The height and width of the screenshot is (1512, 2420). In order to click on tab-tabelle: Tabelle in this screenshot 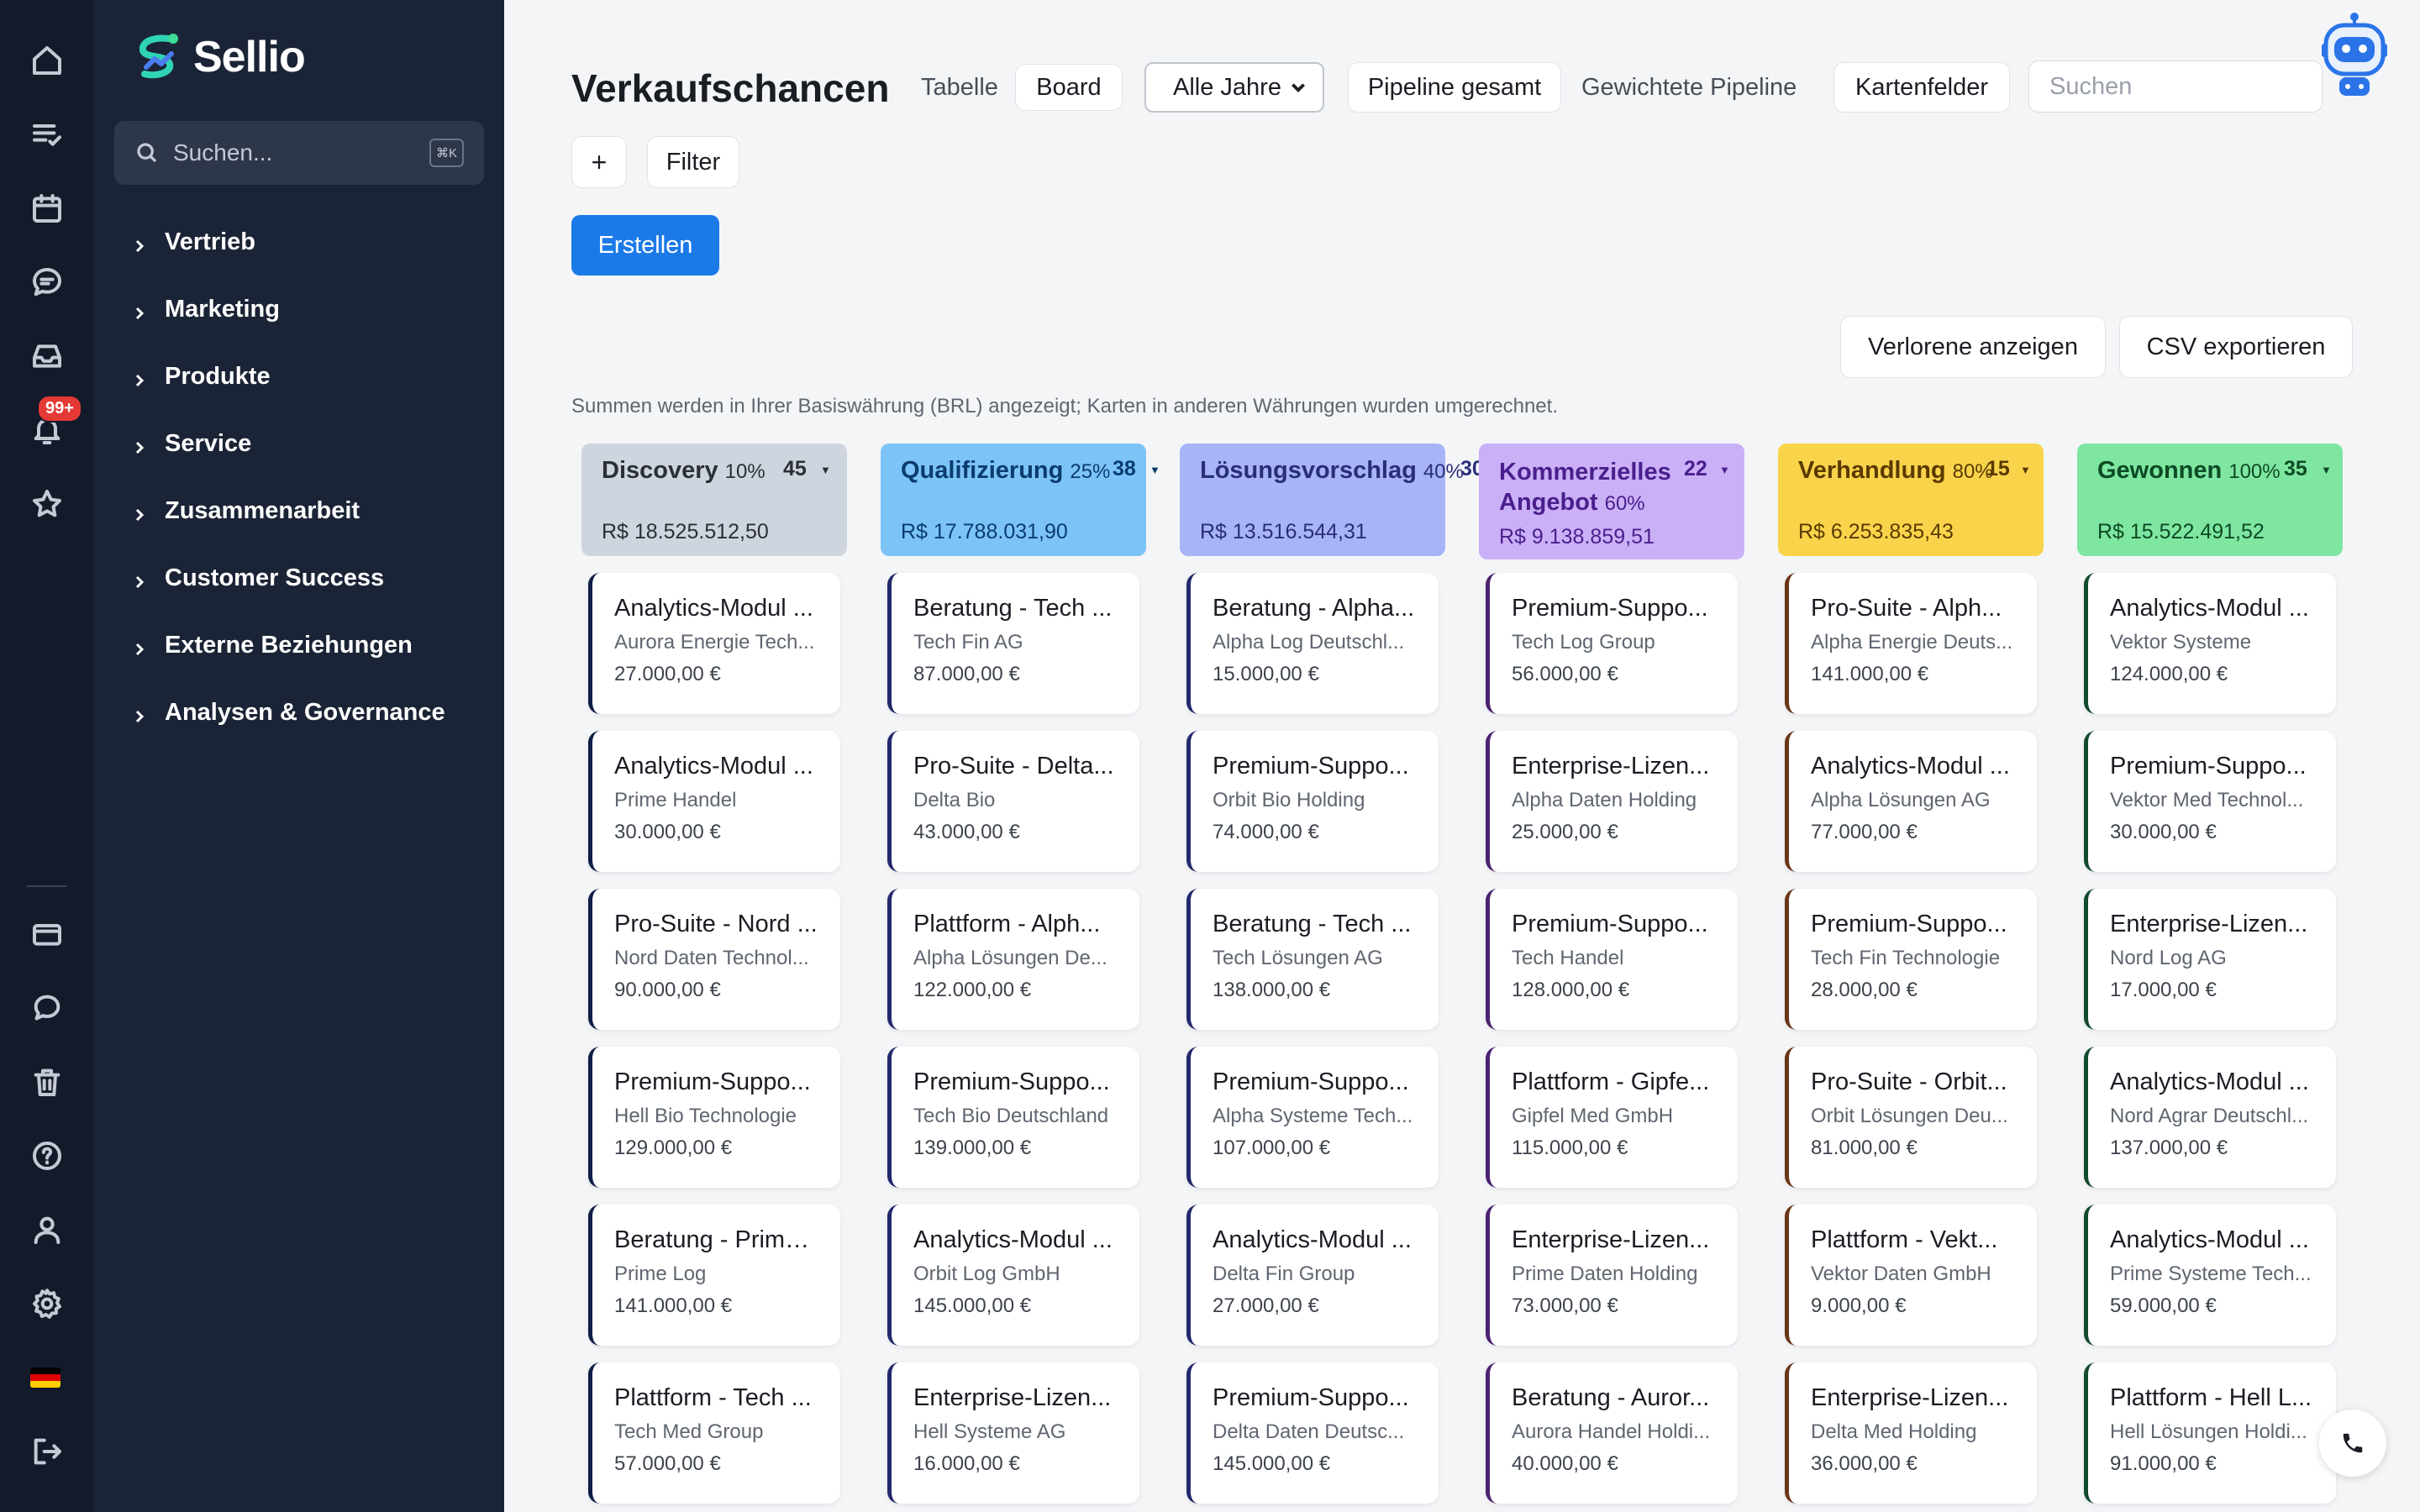, I will do `click(960, 88)`.